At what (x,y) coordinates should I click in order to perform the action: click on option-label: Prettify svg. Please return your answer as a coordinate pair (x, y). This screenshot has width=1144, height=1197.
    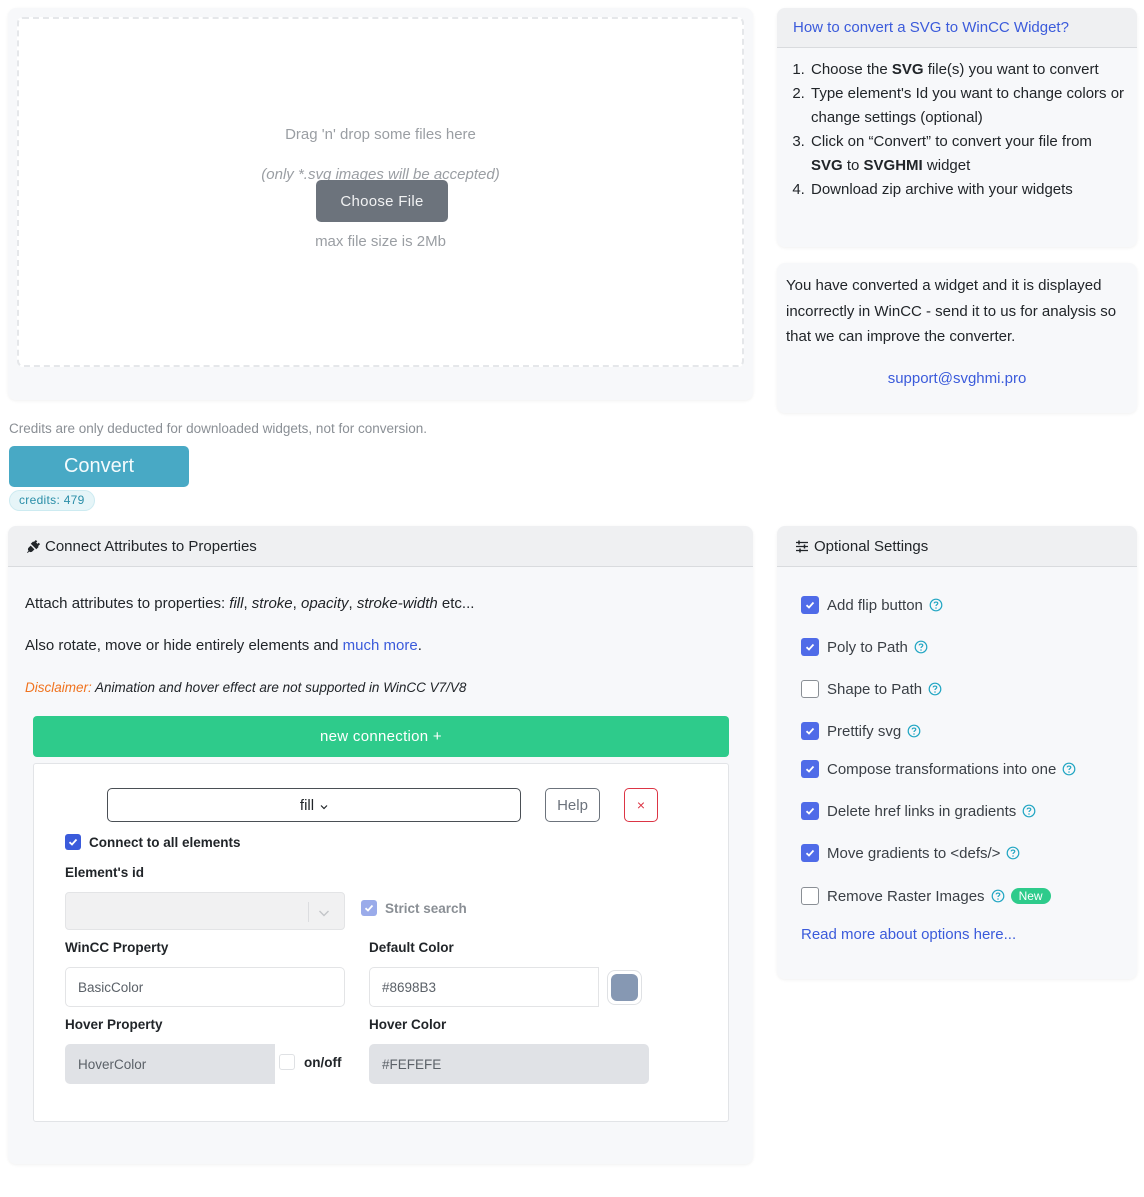
    Looking at the image, I should click on (864, 731).